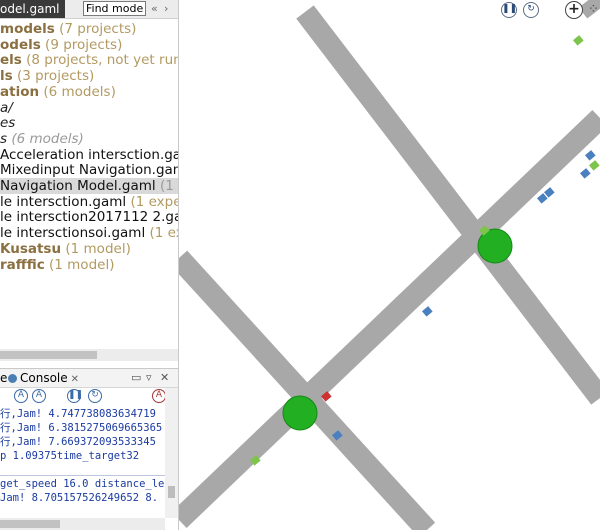  What do you see at coordinates (171, 453) in the screenshot?
I see `console-vertical-scrollbar` at bounding box center [171, 453].